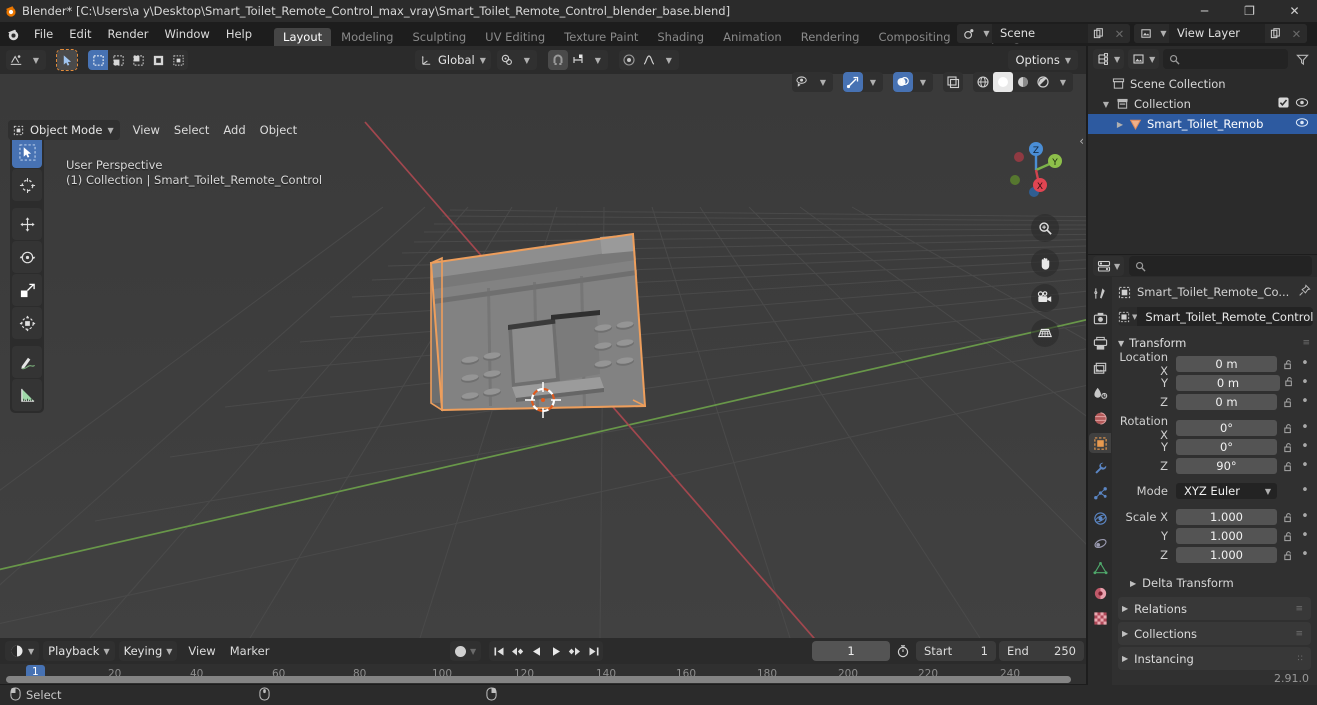  I want to click on scale-y-lock-icon, so click(1288, 536).